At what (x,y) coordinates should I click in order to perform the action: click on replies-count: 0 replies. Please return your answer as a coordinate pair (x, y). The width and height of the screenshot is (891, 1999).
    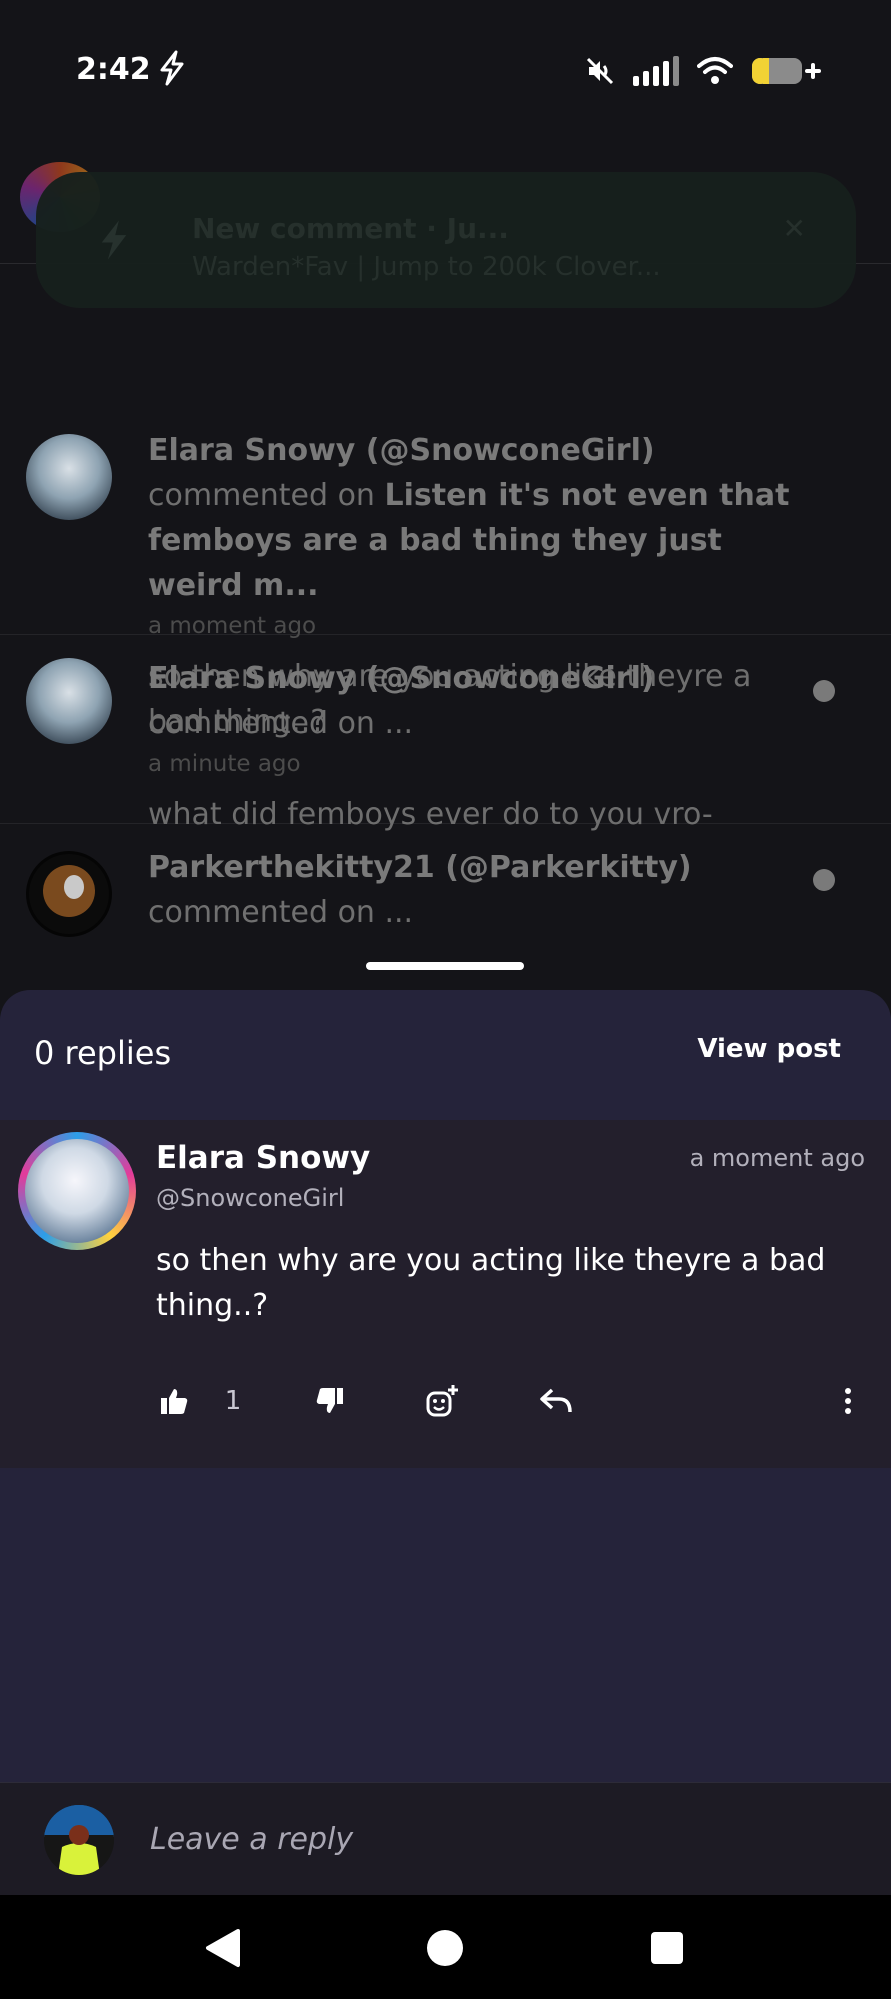
    Looking at the image, I should click on (103, 1053).